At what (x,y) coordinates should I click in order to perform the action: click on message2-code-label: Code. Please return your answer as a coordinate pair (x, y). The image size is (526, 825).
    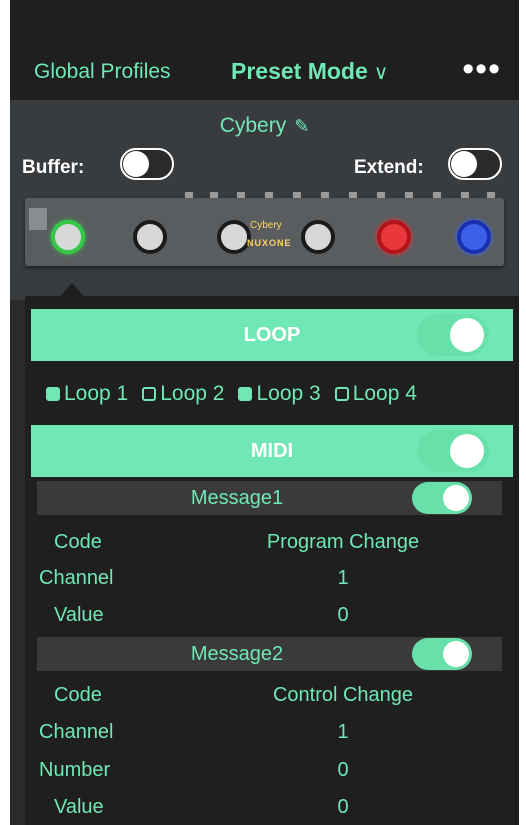
    Looking at the image, I should click on (78, 695).